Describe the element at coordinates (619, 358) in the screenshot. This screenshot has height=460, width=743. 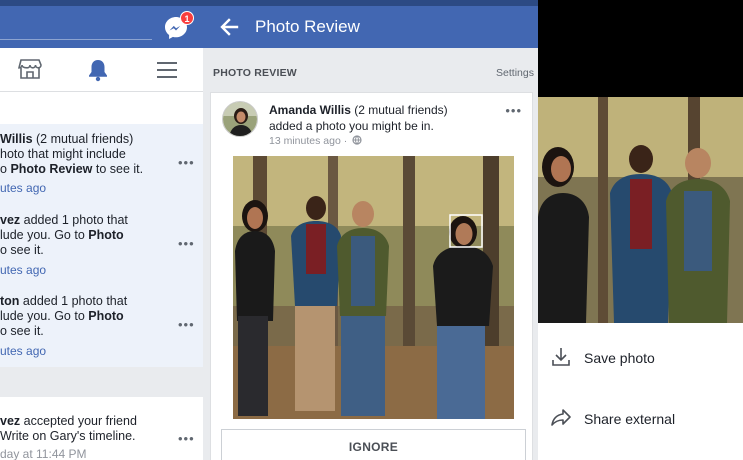
I see `save-photo-label: Save photo` at that location.